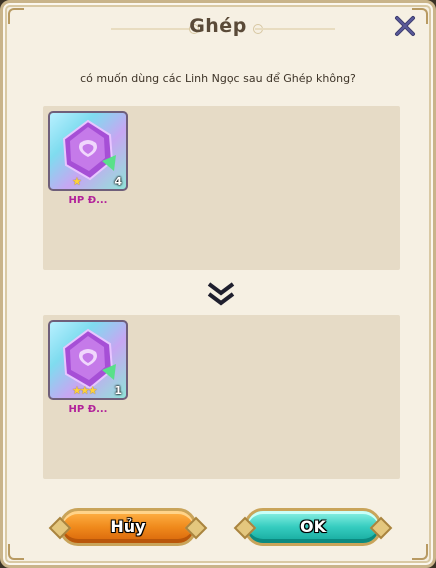 The width and height of the screenshot is (436, 568). I want to click on title-bar: Ghép, so click(218, 28).